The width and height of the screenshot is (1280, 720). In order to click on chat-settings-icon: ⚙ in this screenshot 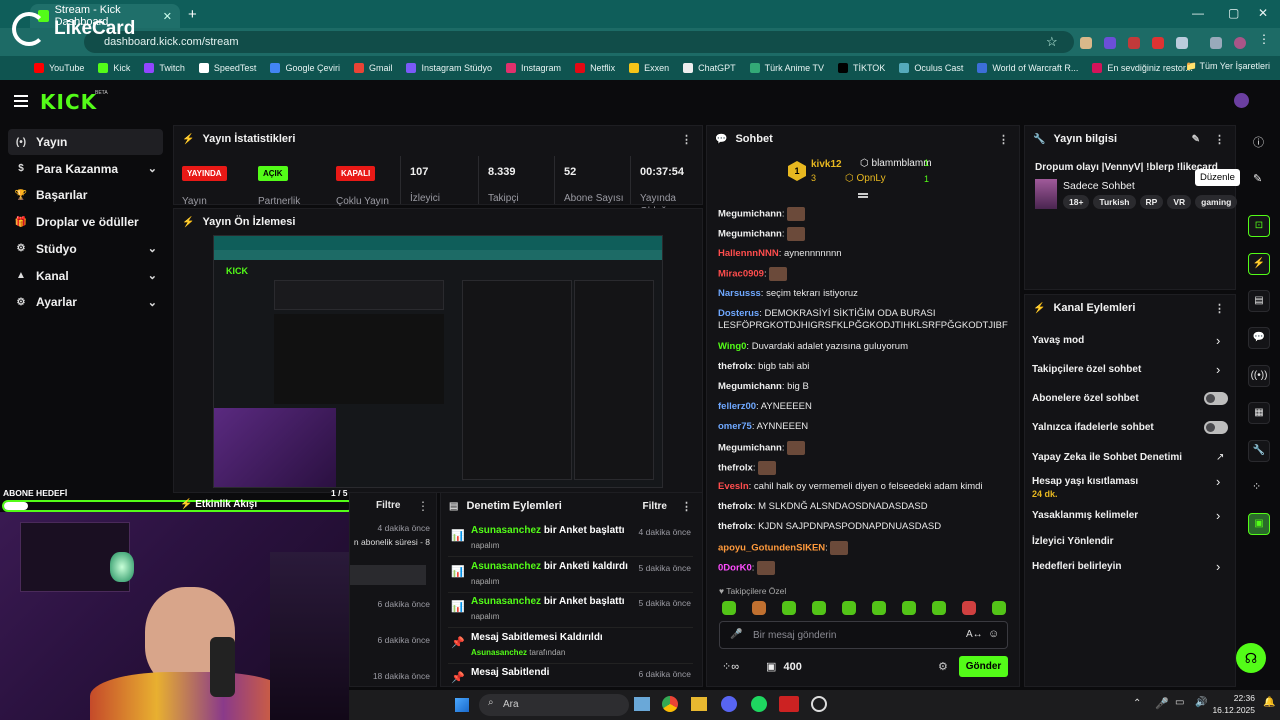, I will do `click(943, 666)`.